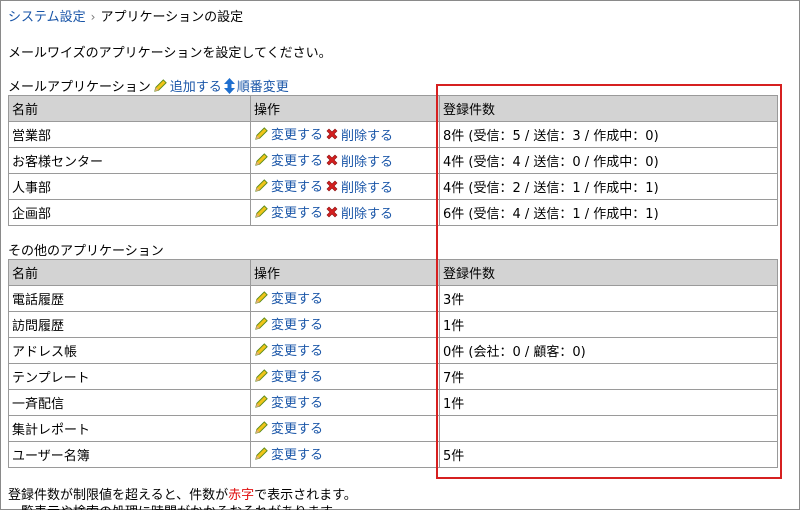  I want to click on page-title: アプリケーションの設定, so click(172, 17).